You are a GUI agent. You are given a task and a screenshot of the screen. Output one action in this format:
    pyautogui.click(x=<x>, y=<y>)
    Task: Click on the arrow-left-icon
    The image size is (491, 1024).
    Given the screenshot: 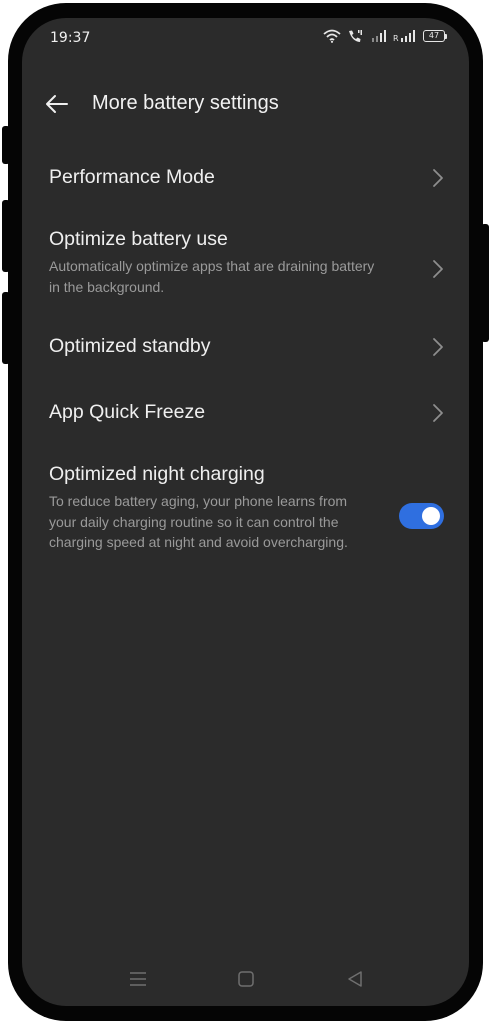 What is the action you would take?
    pyautogui.click(x=57, y=104)
    